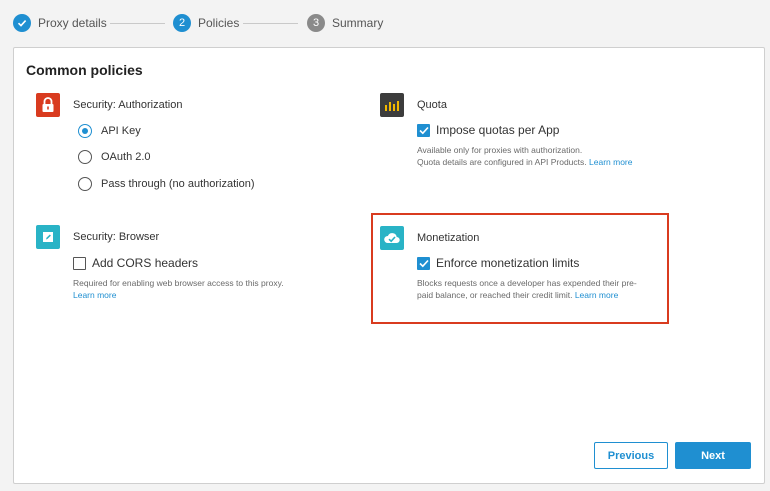 The height and width of the screenshot is (491, 770). What do you see at coordinates (432, 105) in the screenshot?
I see `policy-name: Quota` at bounding box center [432, 105].